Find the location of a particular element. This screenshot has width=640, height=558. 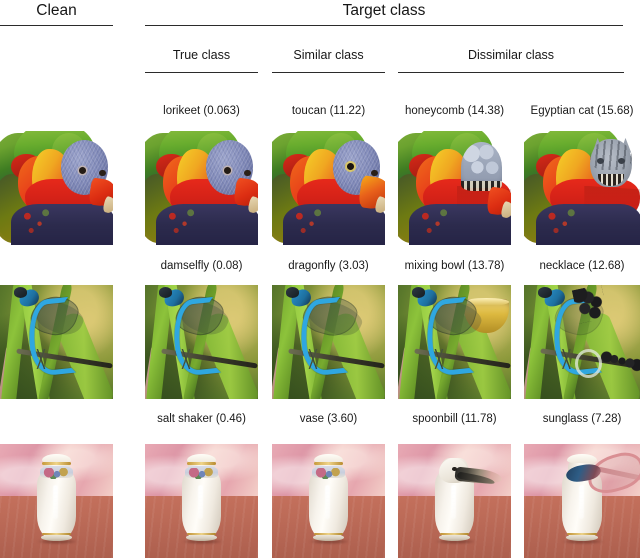

image-row3-clean is located at coordinates (56, 501).